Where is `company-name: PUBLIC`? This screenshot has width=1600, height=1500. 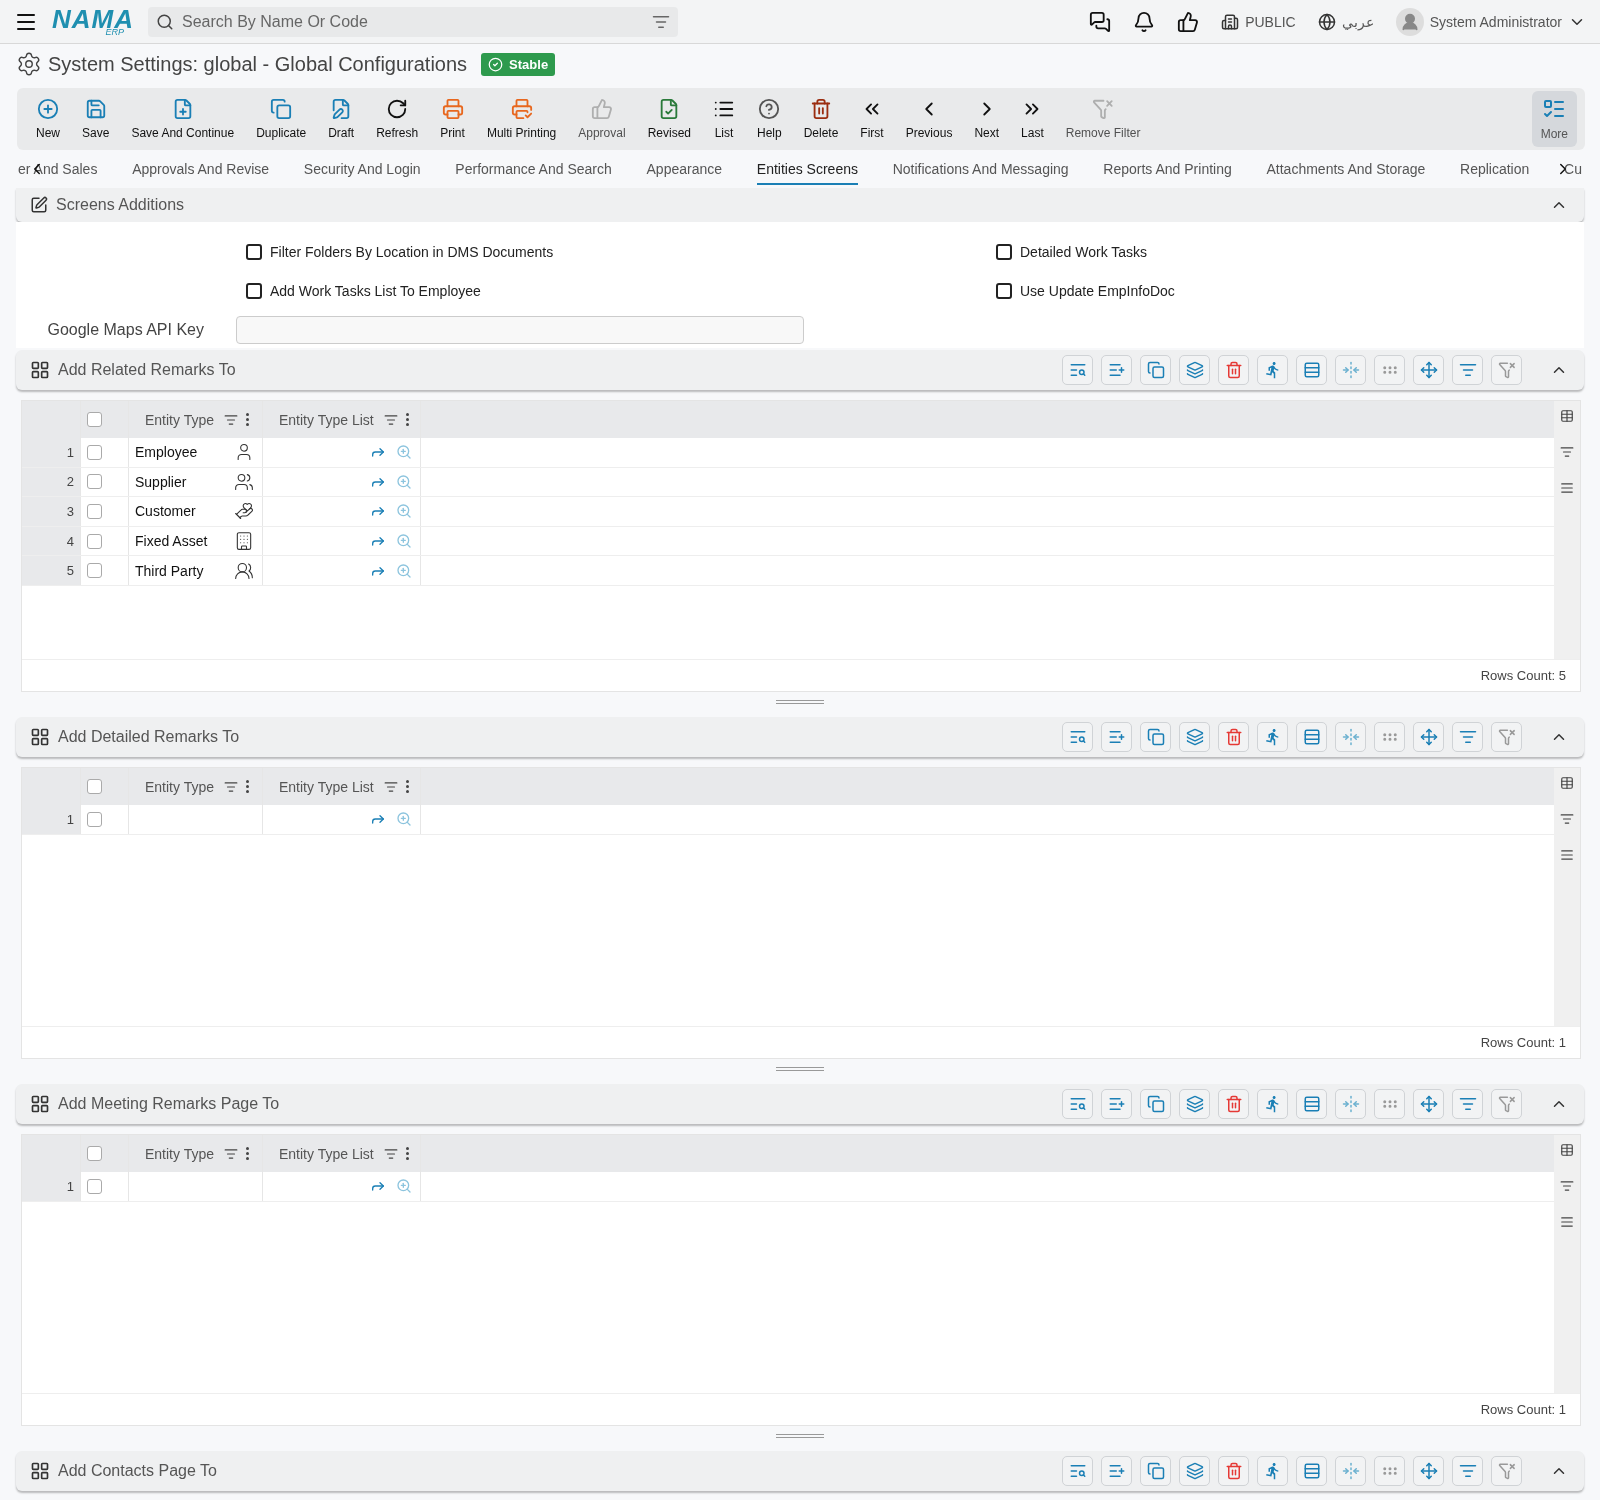
company-name: PUBLIC is located at coordinates (1270, 21).